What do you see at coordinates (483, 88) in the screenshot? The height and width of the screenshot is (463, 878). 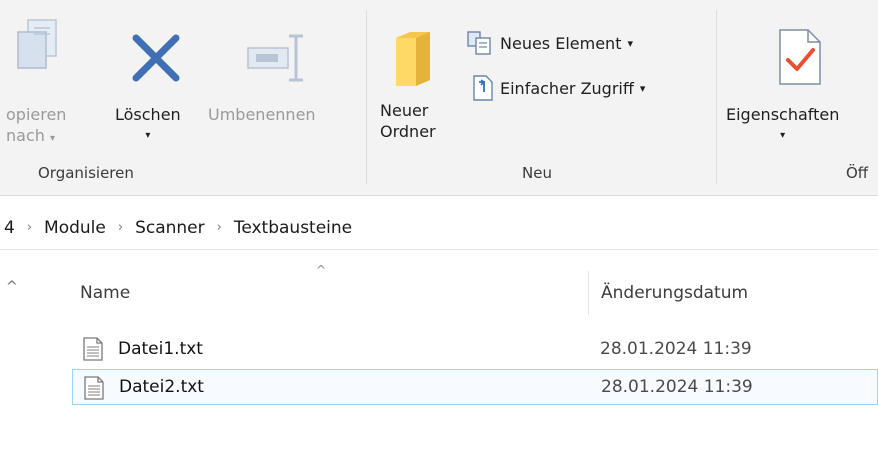 I see `easy-access-icon` at bounding box center [483, 88].